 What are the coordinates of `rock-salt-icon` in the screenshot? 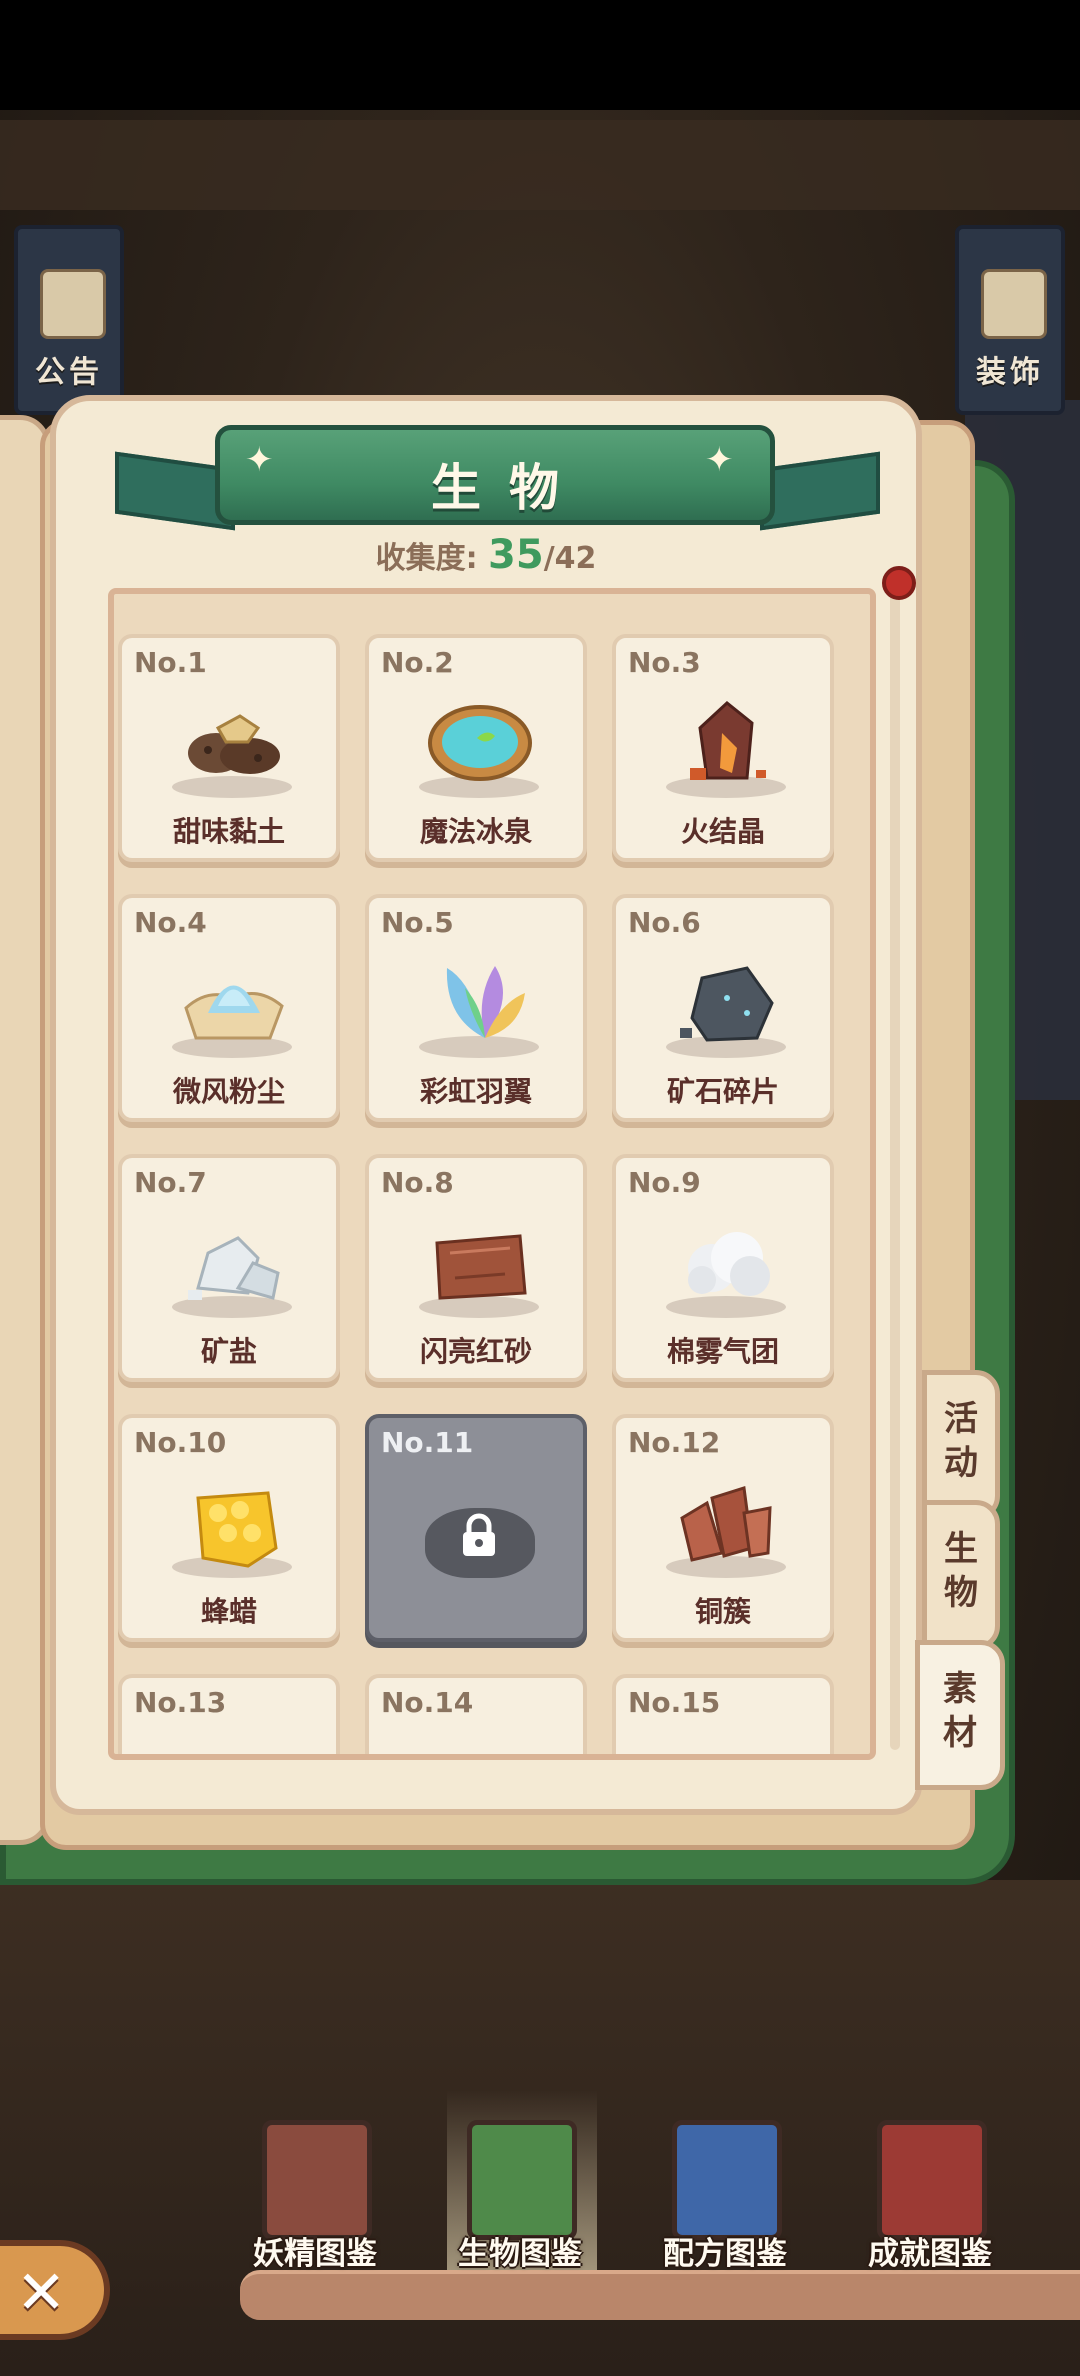 It's located at (233, 1263).